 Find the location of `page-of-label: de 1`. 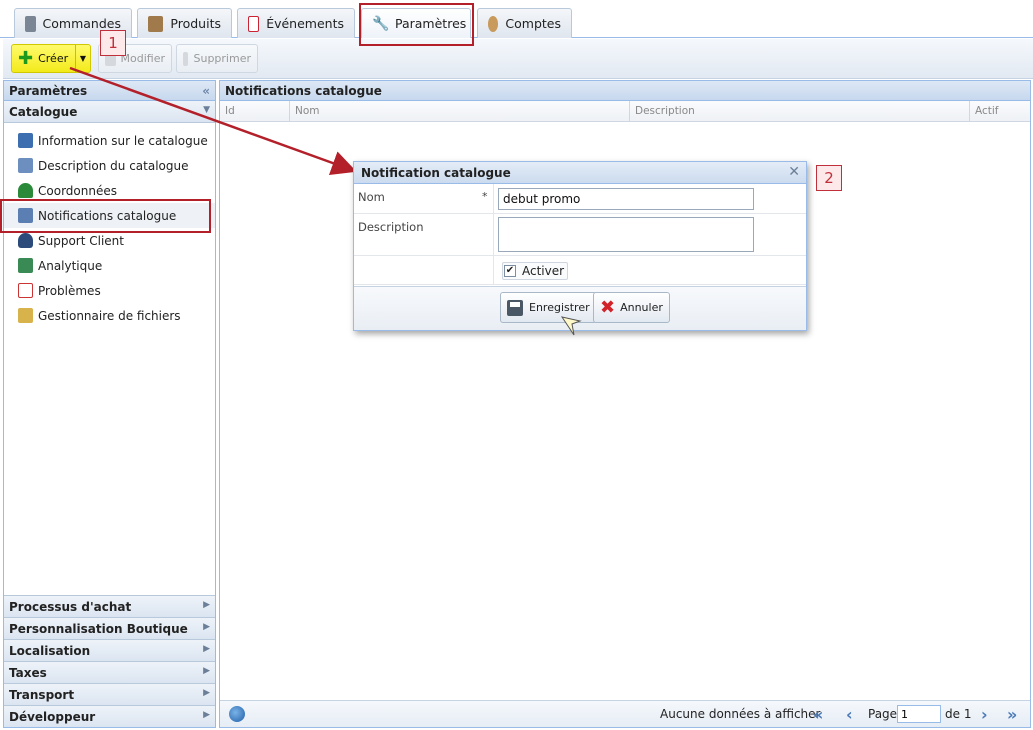

page-of-label: de 1 is located at coordinates (958, 714).